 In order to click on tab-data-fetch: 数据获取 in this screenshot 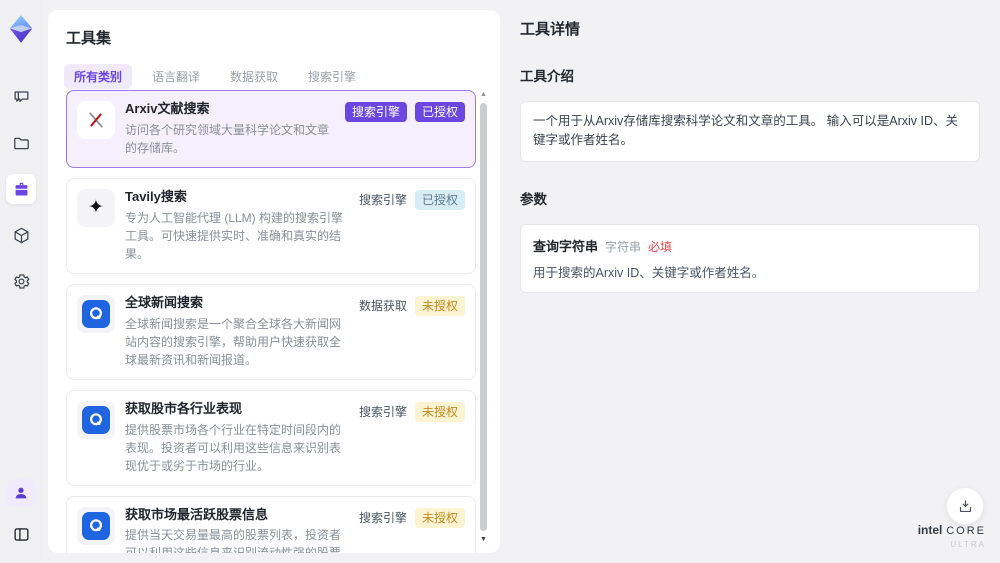, I will do `click(254, 76)`.